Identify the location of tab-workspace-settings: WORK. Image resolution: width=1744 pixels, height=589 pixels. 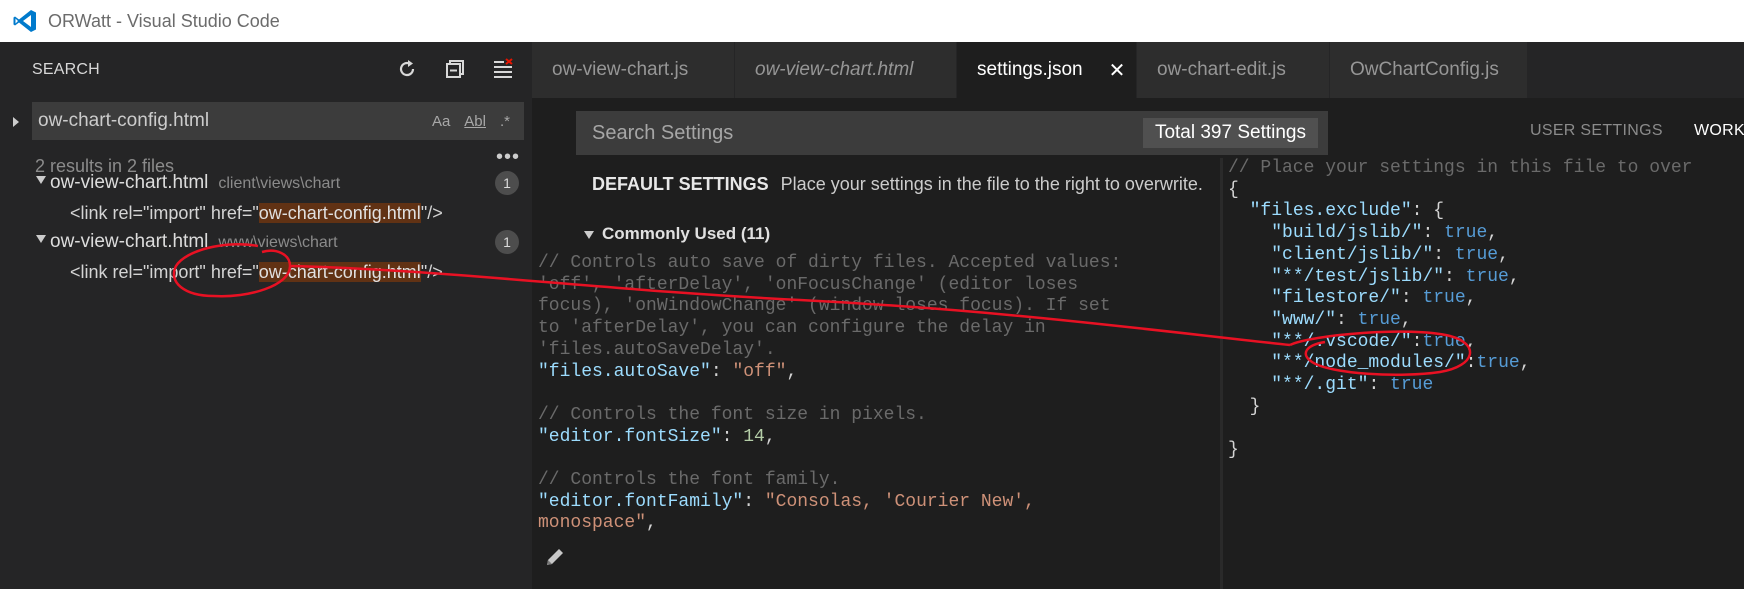
(1719, 131).